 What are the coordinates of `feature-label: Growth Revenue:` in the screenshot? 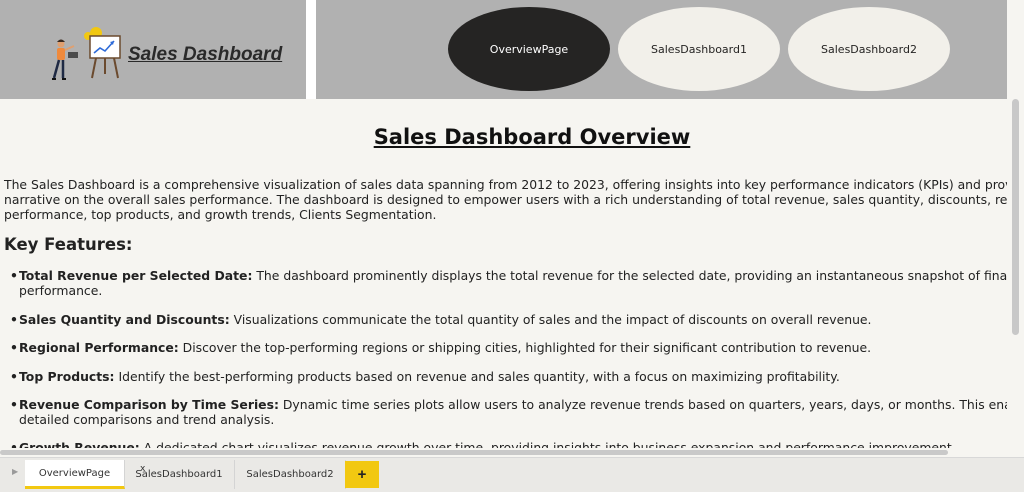 It's located at (79, 444).